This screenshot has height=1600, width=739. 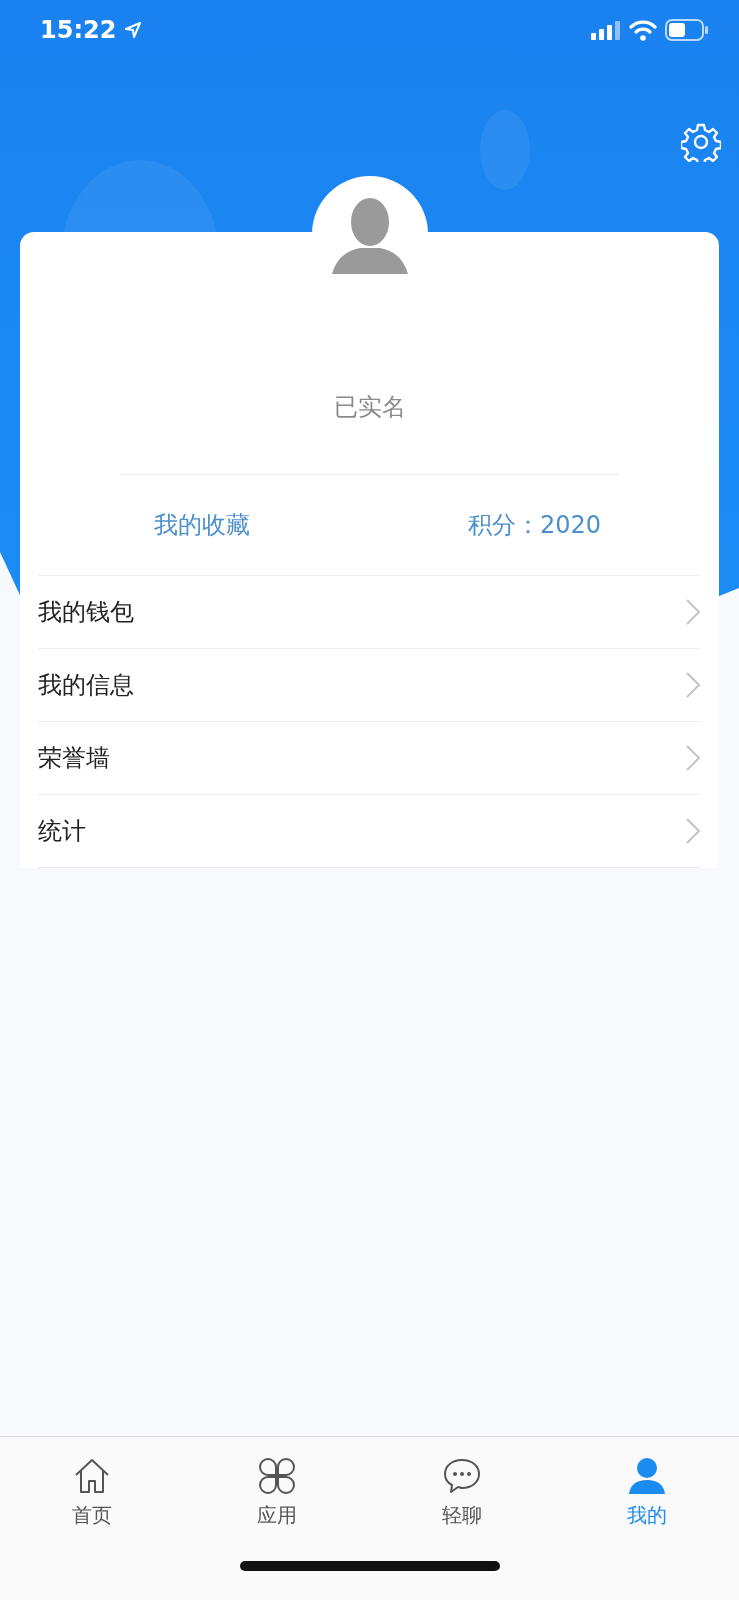 What do you see at coordinates (687, 30) in the screenshot?
I see `battery-icon` at bounding box center [687, 30].